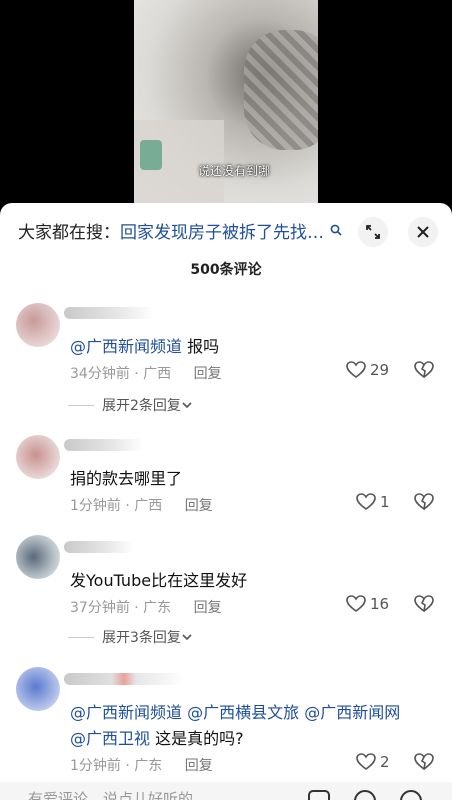 The height and width of the screenshot is (800, 452). I want to click on comment-text: 发YouTube比在这里发好, so click(158, 579).